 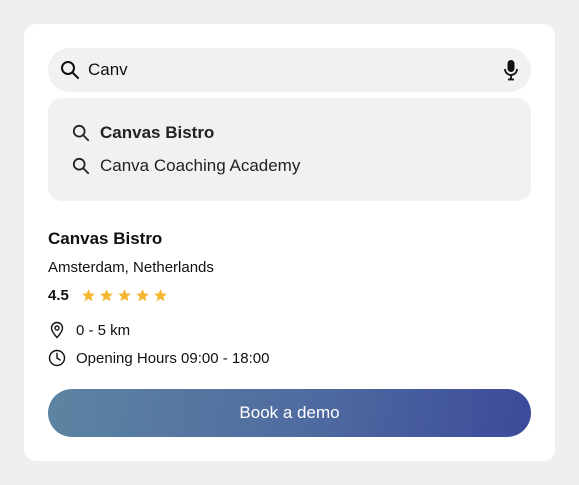 I want to click on suggestion-item: Canvas Bistro, so click(x=143, y=133).